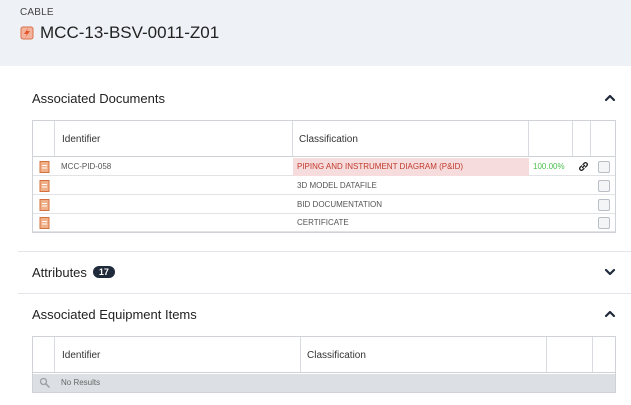 The height and width of the screenshot is (405, 631). I want to click on no-results-text: No Results, so click(81, 382).